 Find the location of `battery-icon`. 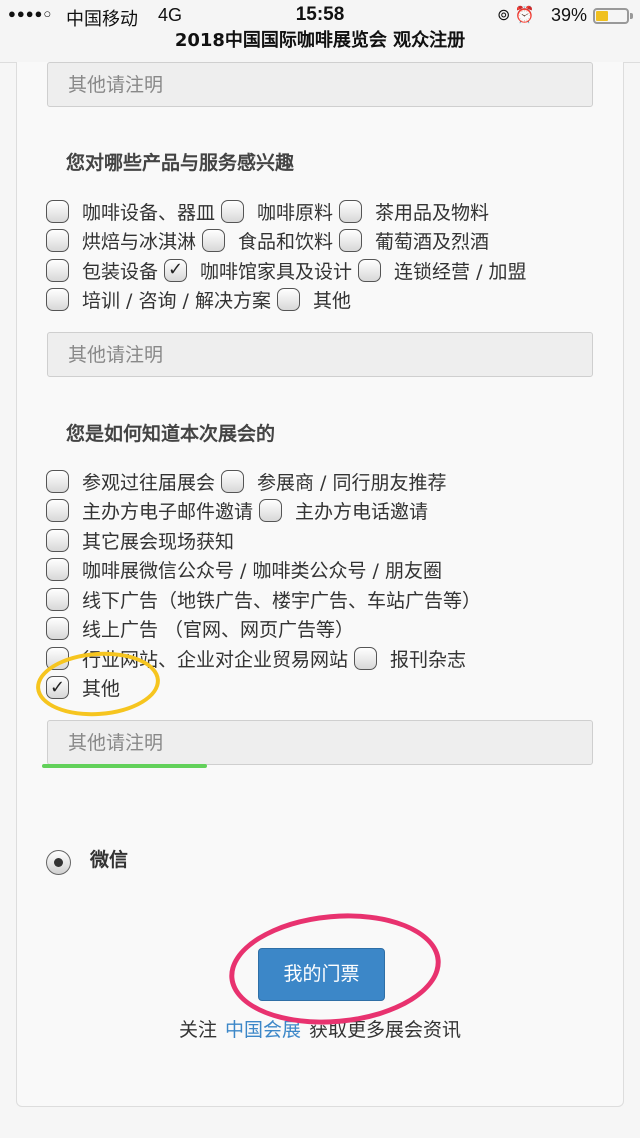

battery-icon is located at coordinates (613, 16).